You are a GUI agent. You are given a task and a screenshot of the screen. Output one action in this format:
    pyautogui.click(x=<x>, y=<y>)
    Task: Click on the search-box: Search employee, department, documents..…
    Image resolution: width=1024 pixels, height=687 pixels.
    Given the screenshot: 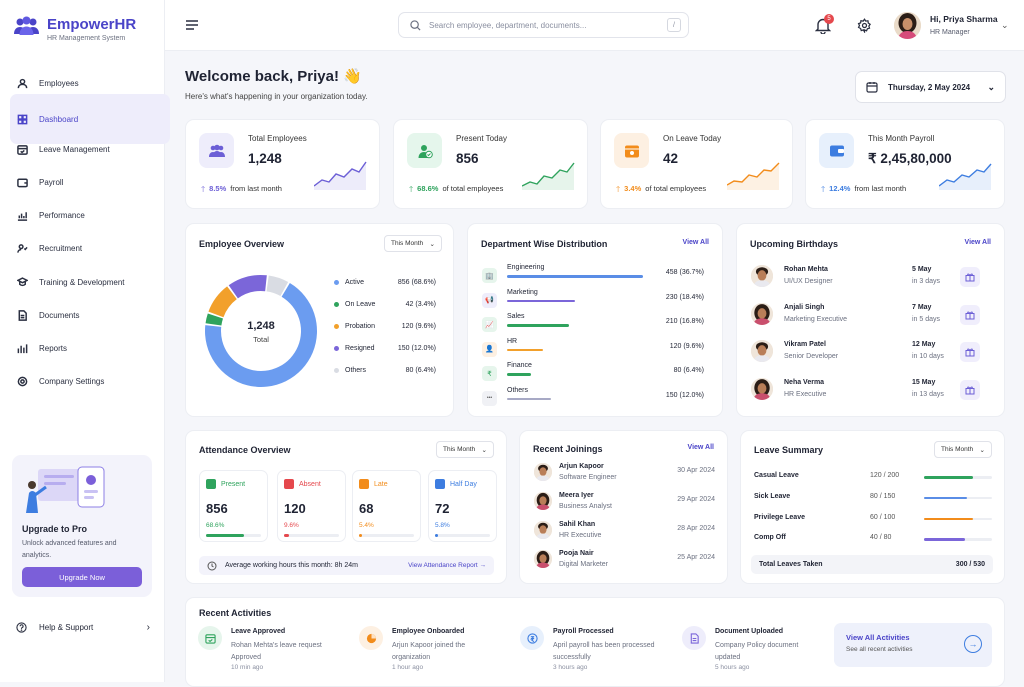 What is the action you would take?
    pyautogui.click(x=543, y=25)
    